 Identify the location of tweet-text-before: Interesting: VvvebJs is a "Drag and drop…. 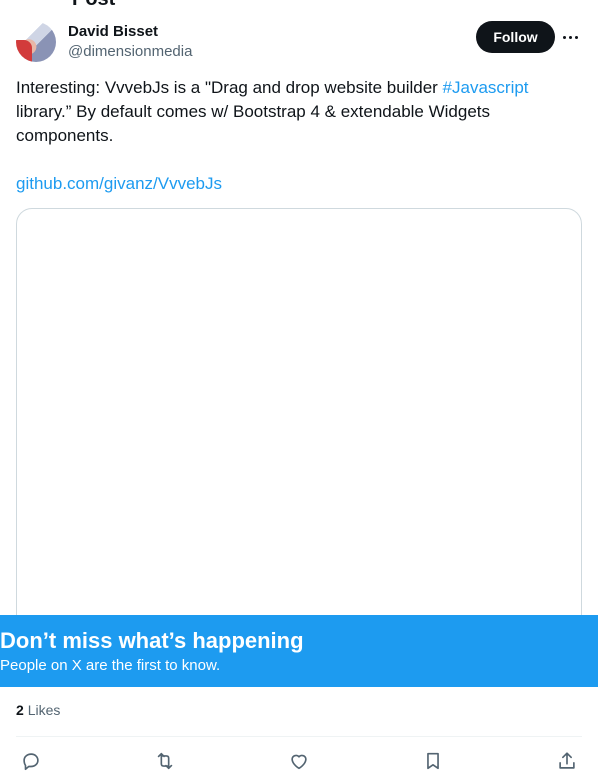
(229, 87).